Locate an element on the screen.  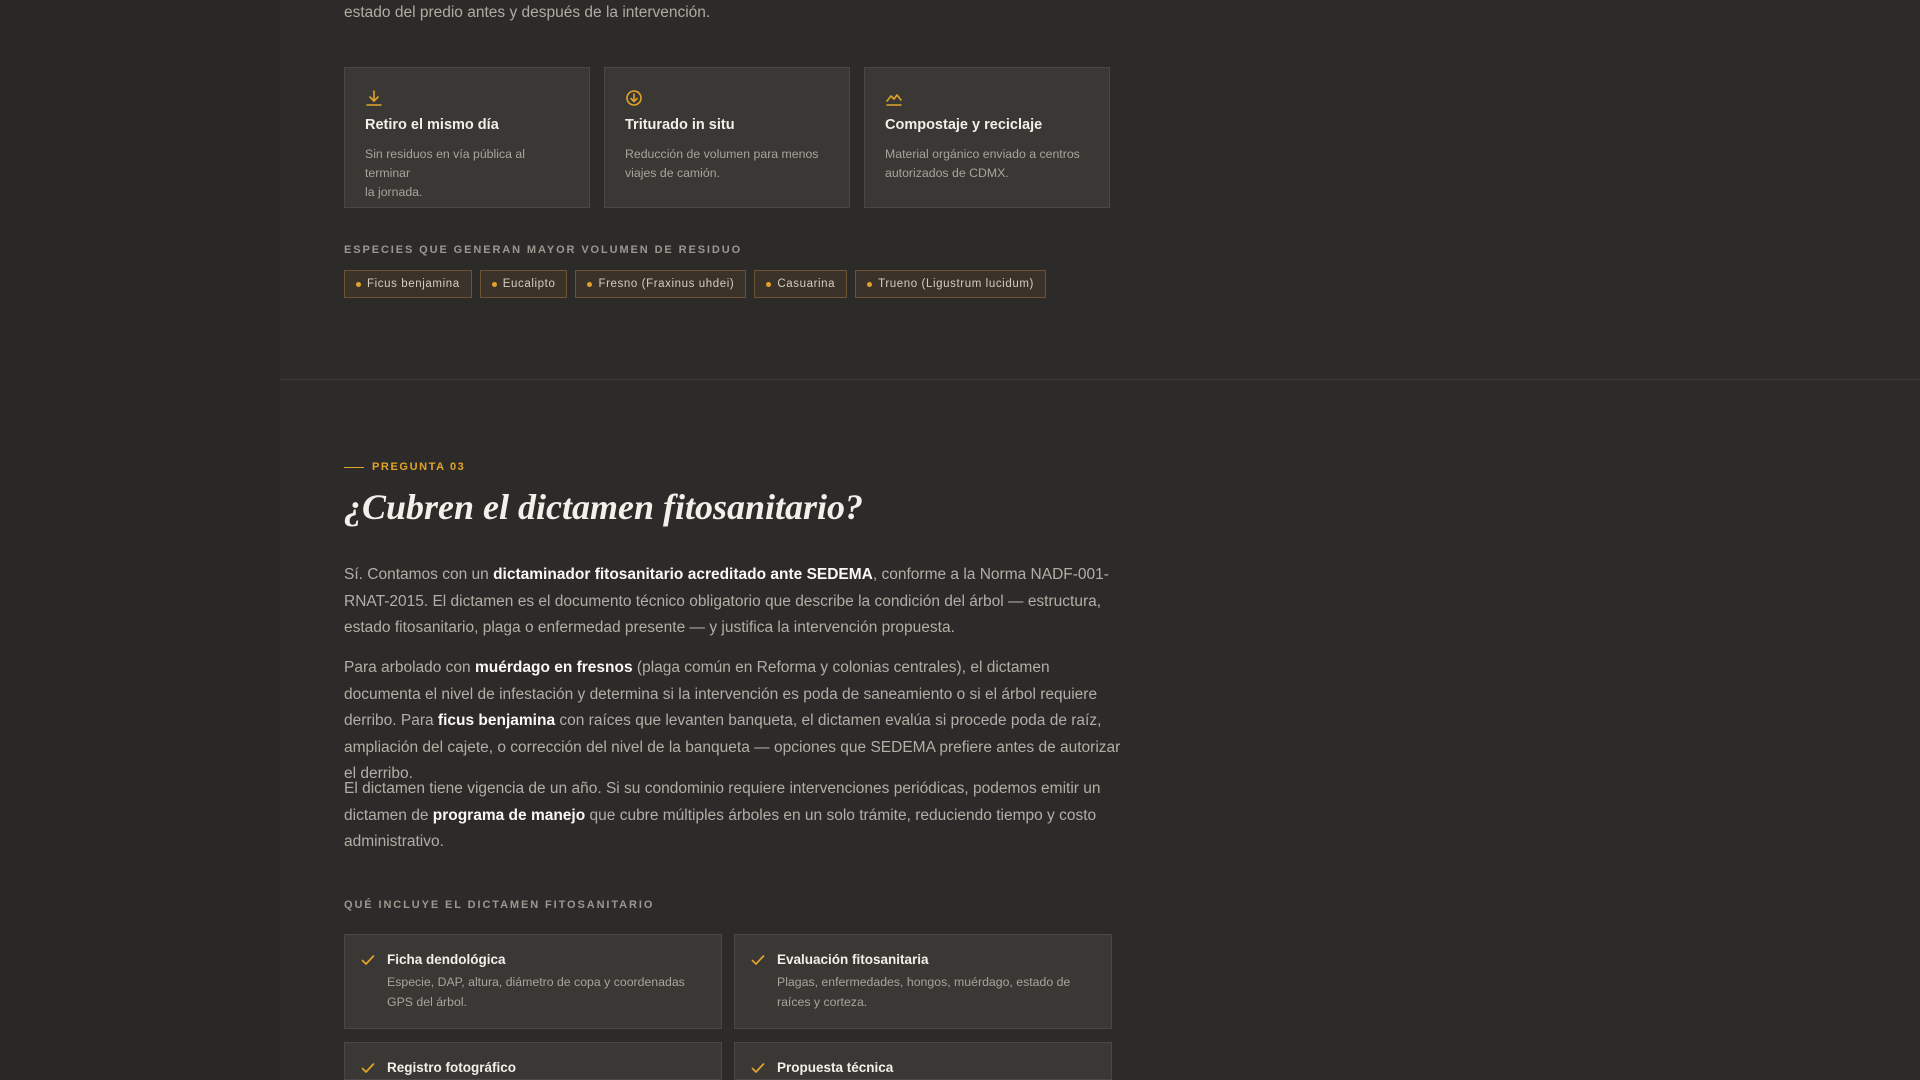
left-margin is located at coordinates (140, 540).